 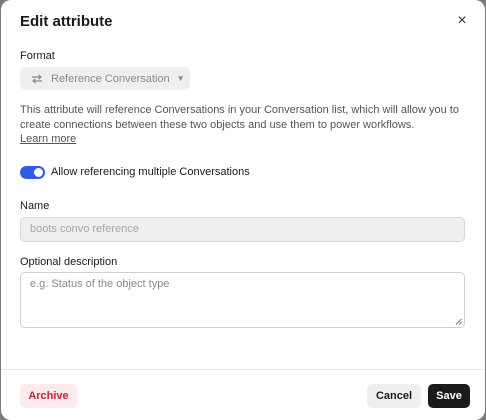 What do you see at coordinates (180, 78) in the screenshot?
I see `chevron-down-icon: ▼` at bounding box center [180, 78].